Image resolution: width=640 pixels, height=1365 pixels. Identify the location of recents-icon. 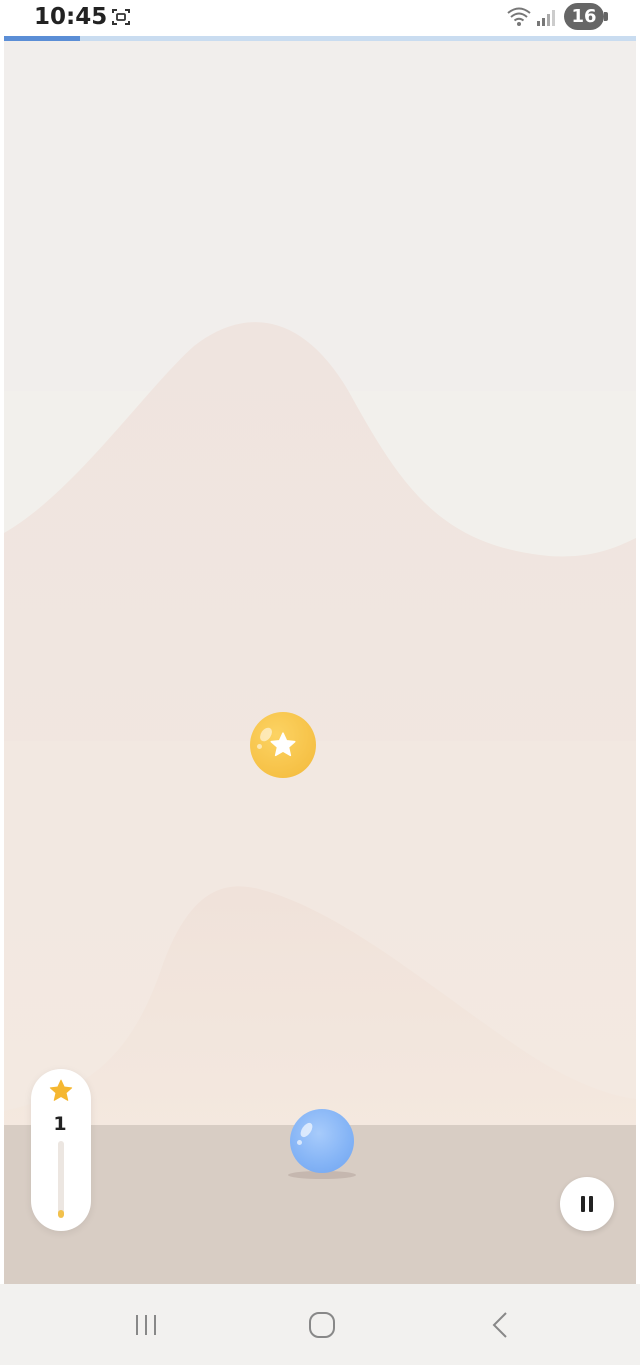
(146, 1325).